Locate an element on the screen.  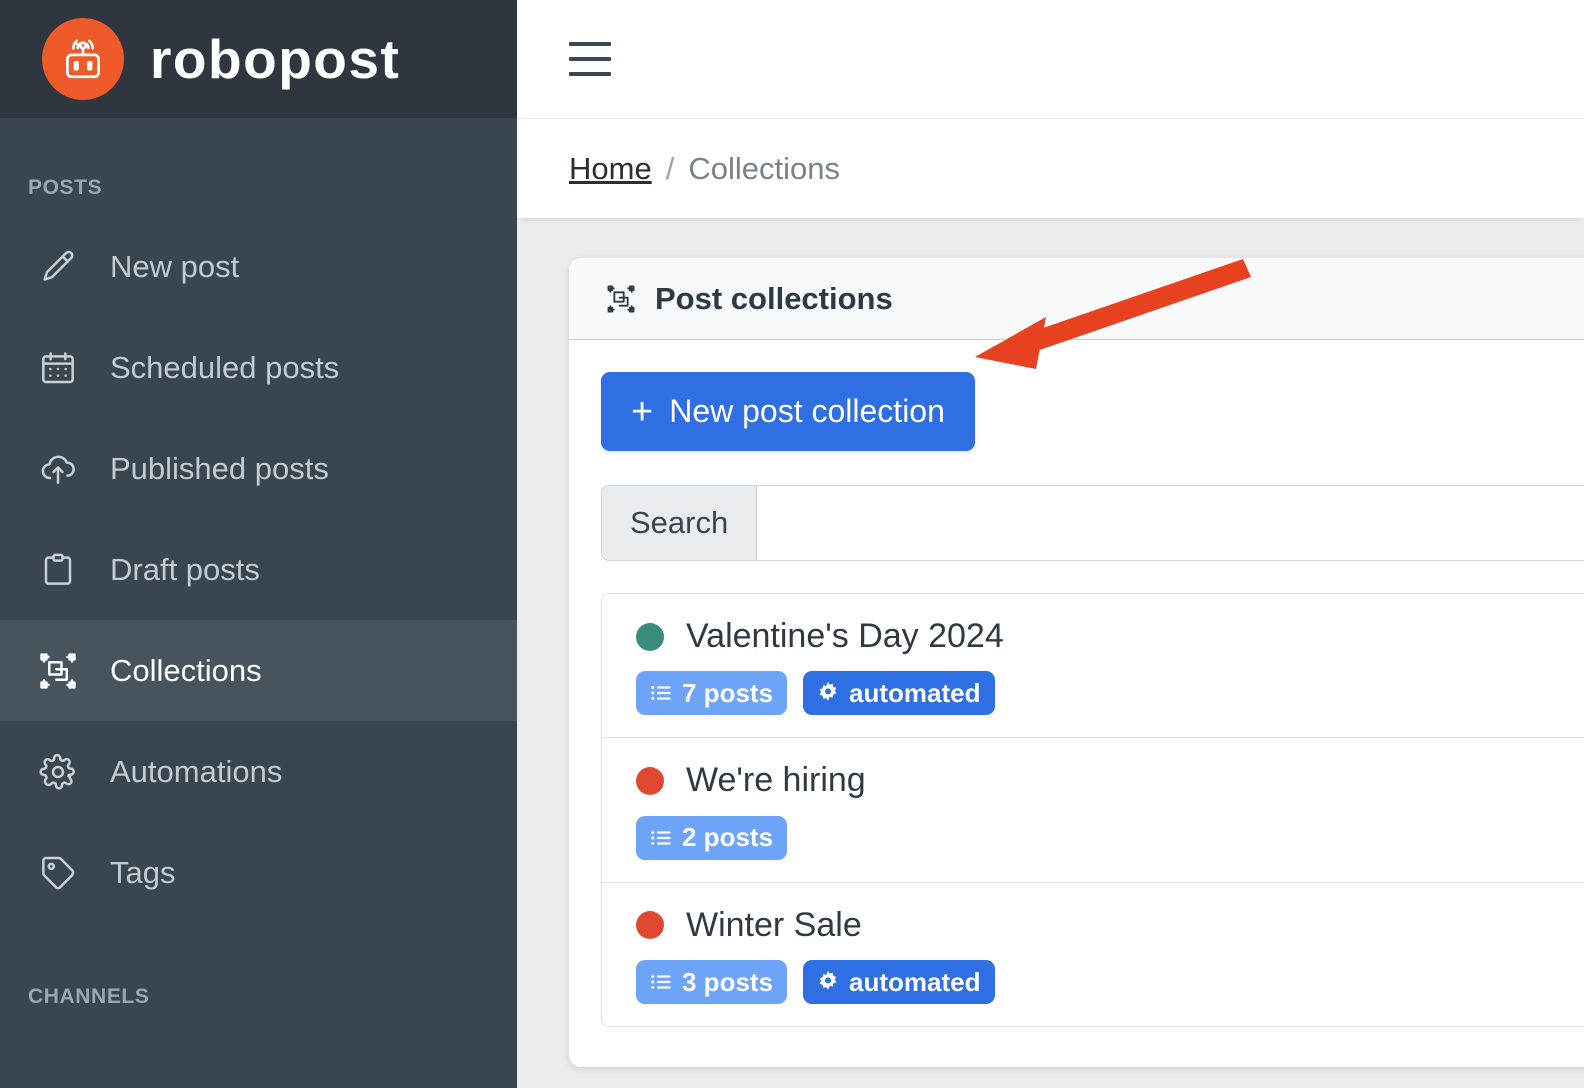
collection-head: Winter Sale is located at coordinates (1110, 924).